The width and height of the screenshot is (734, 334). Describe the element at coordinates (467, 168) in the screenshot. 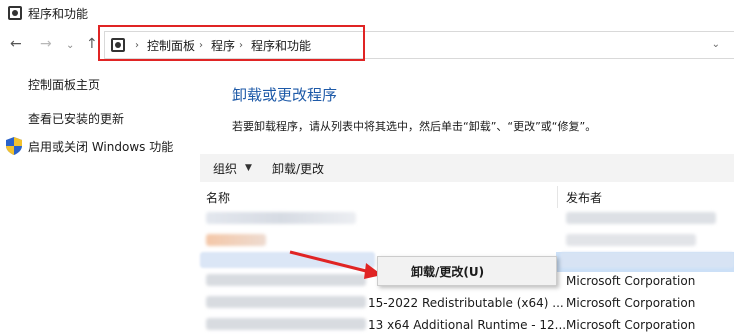

I see `toolbar: 组织 ▼ 卸载/更改` at that location.